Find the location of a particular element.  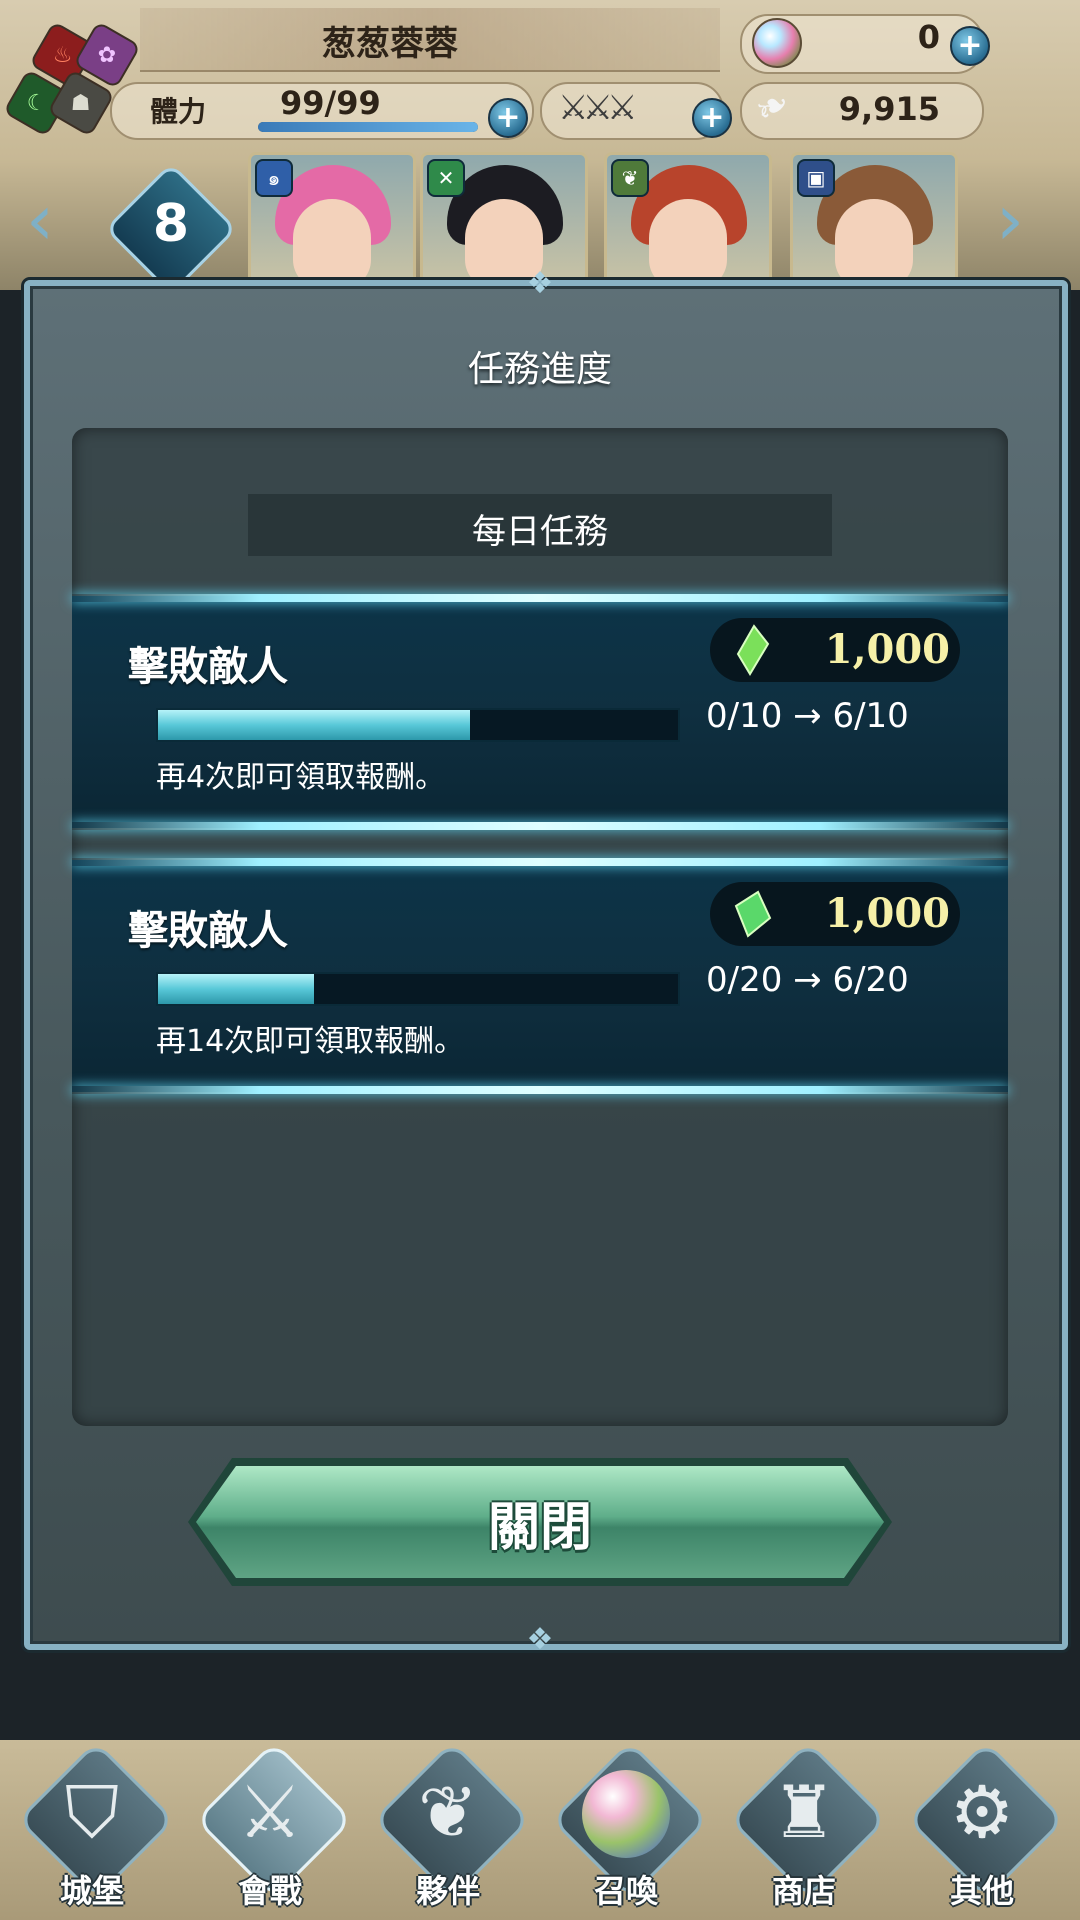

frame-ornament-bottom: ❖ is located at coordinates (540, 1639).